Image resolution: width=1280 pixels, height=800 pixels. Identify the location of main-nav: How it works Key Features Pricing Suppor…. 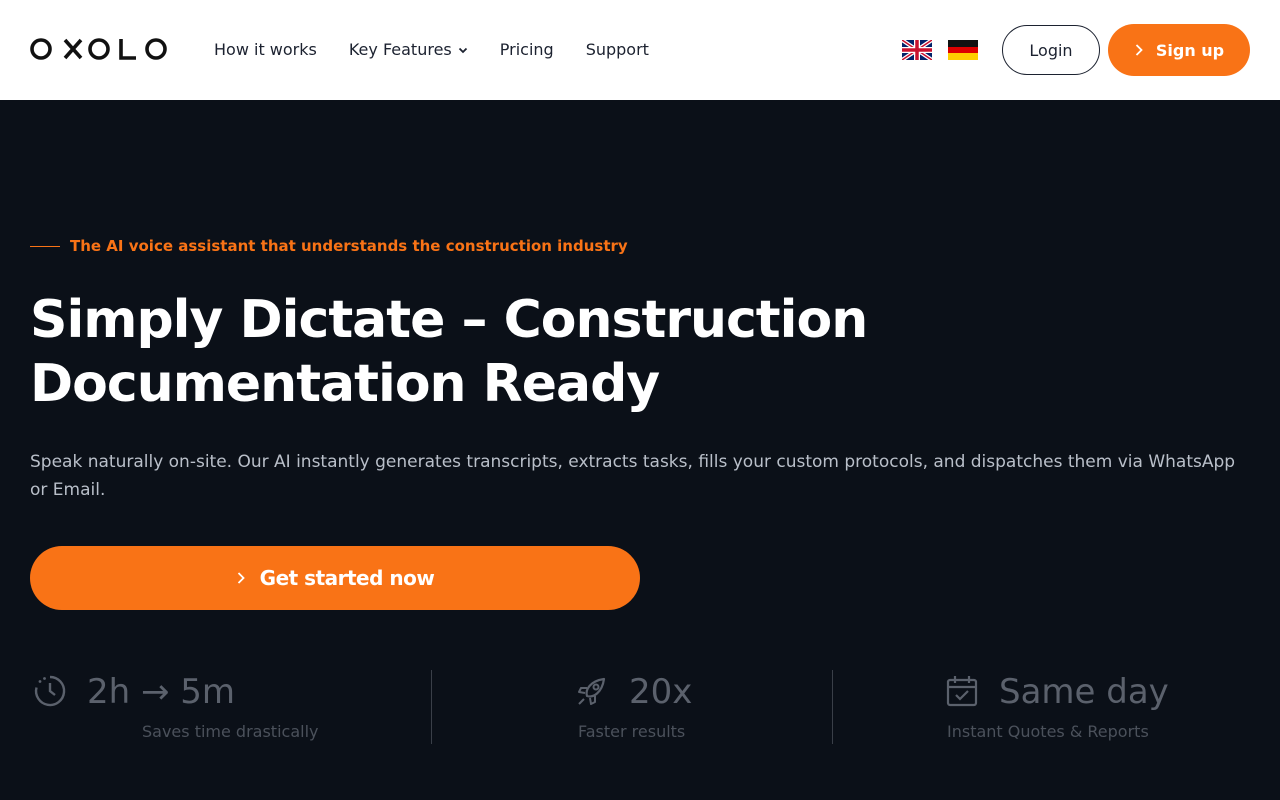
(431, 50).